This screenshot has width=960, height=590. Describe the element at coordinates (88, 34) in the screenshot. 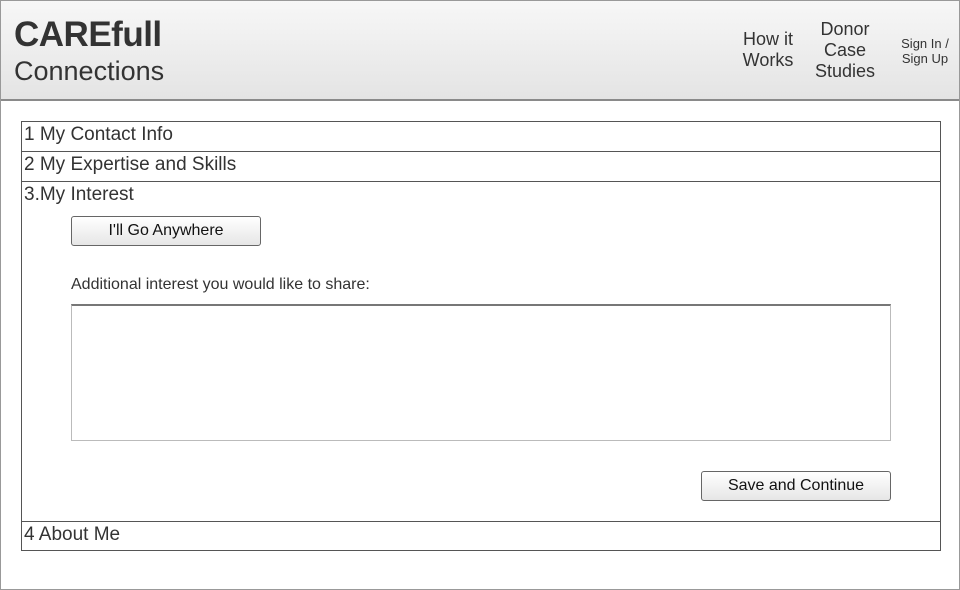

I see `logo-title: CAREfull` at that location.